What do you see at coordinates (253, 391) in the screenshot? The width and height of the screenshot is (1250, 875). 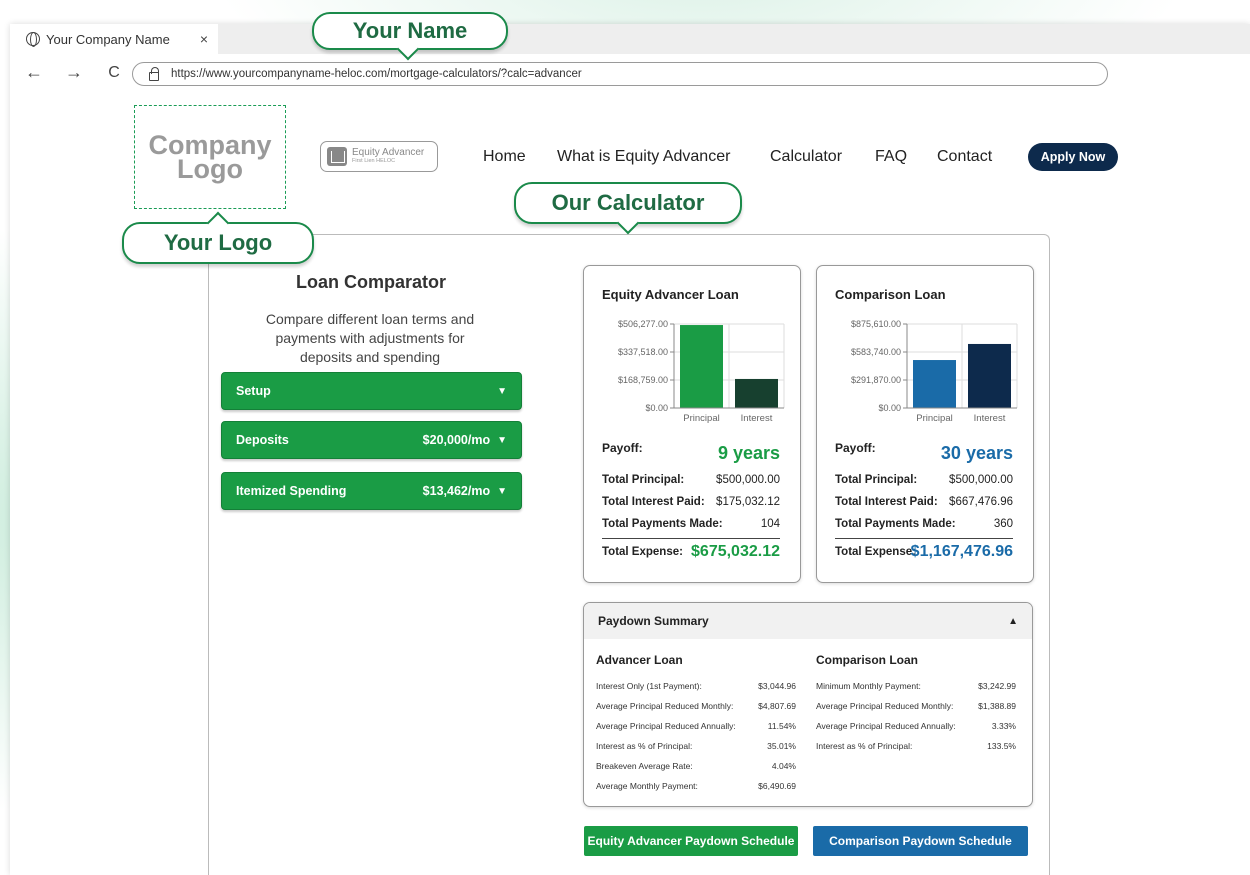 I see `setup-label: Setup` at bounding box center [253, 391].